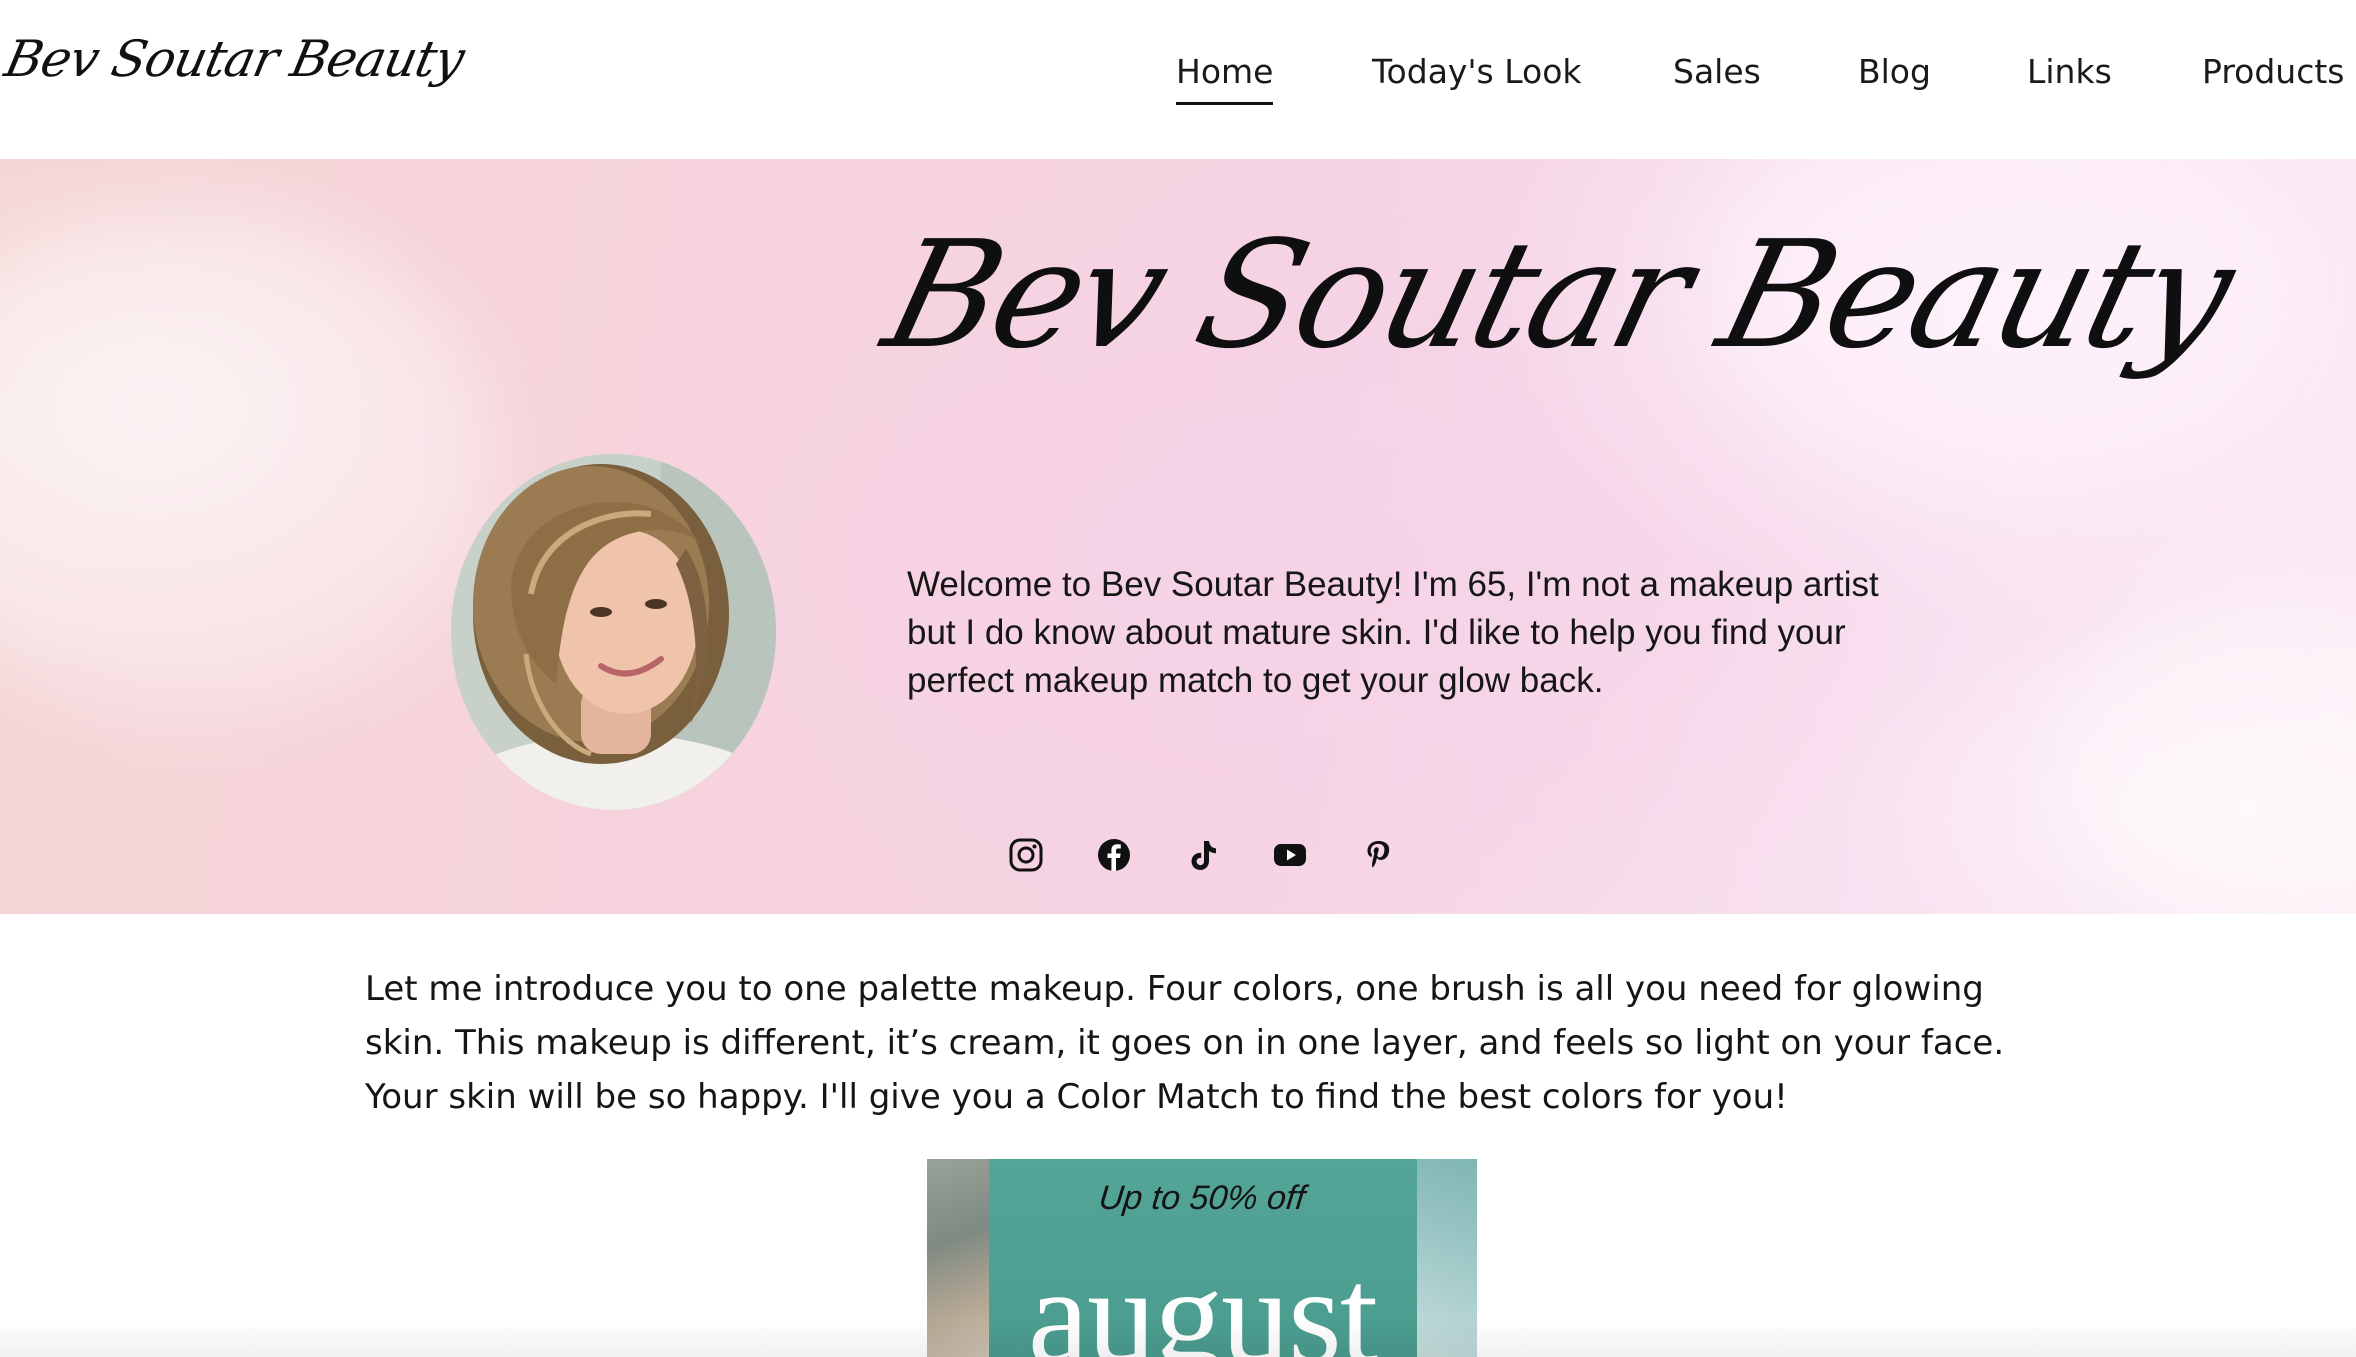 The height and width of the screenshot is (1357, 2356). I want to click on tiktok-icon, so click(1202, 855).